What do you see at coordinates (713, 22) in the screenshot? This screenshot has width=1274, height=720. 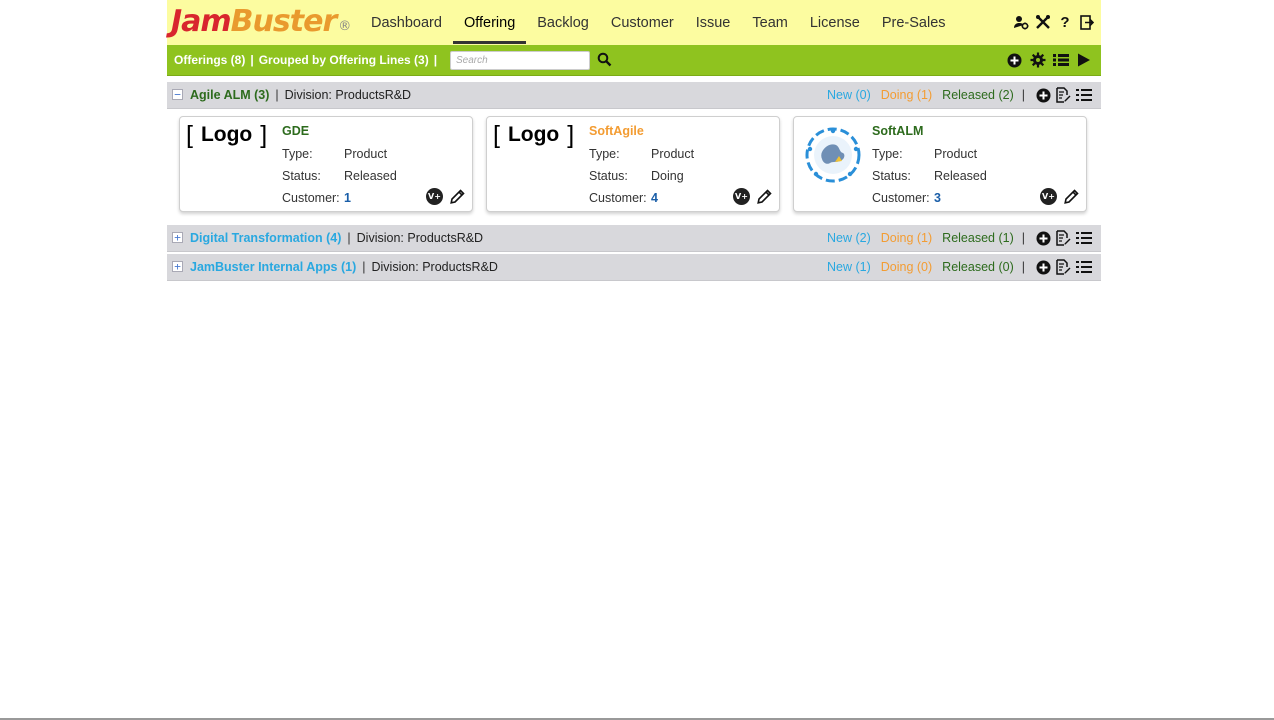 I see `nav-issue: Issue` at bounding box center [713, 22].